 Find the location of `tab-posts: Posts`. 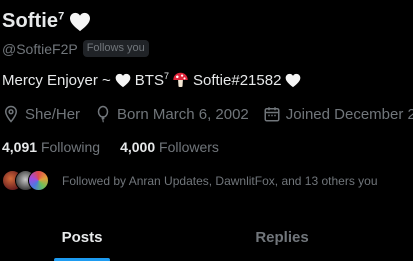

tab-posts: Posts is located at coordinates (82, 237).